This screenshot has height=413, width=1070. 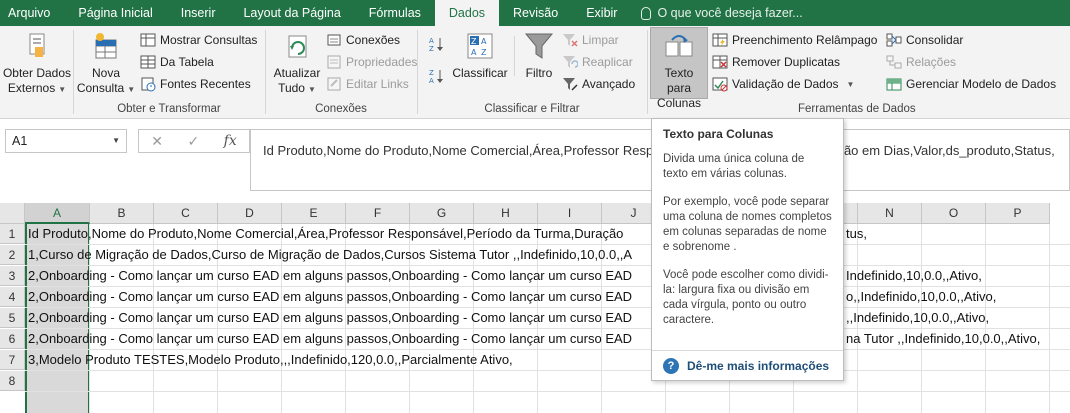 I want to click on insert-function-icon: fx, so click(x=230, y=141).